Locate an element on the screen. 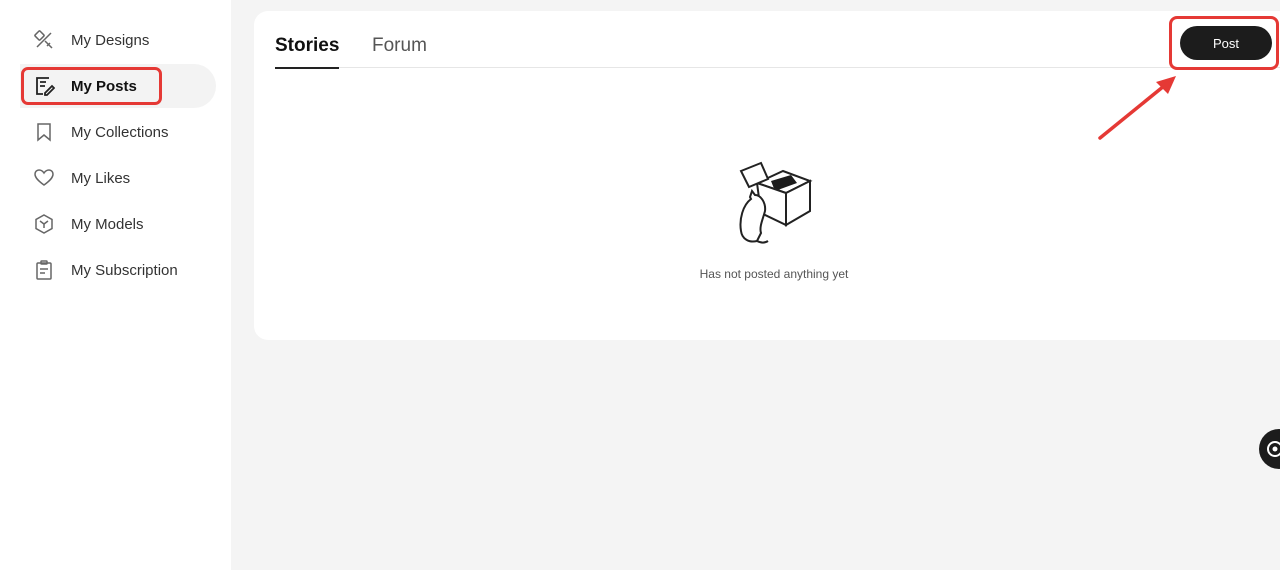  sidebar-item-my-designs: My Designs is located at coordinates (118, 40).